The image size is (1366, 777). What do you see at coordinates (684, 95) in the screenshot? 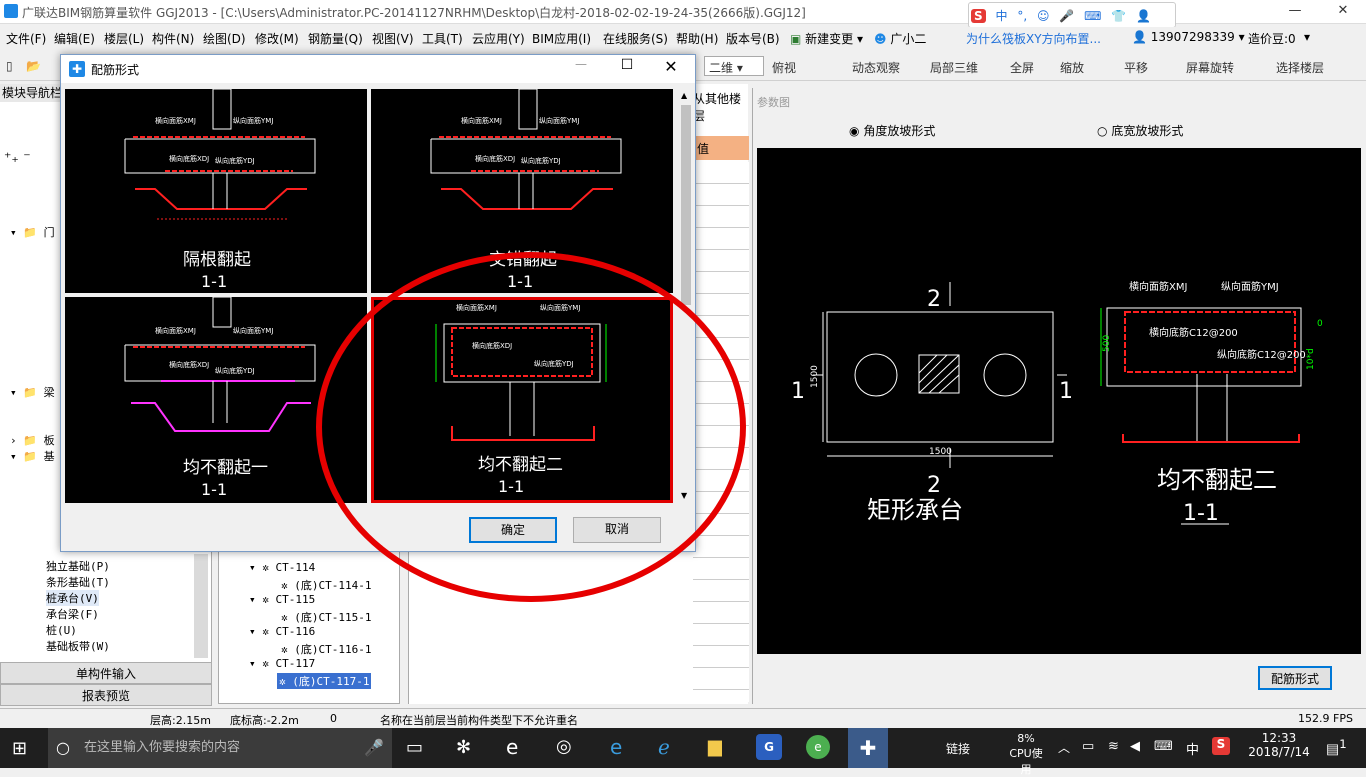
I see `scroll-up-icon: ▲` at bounding box center [684, 95].